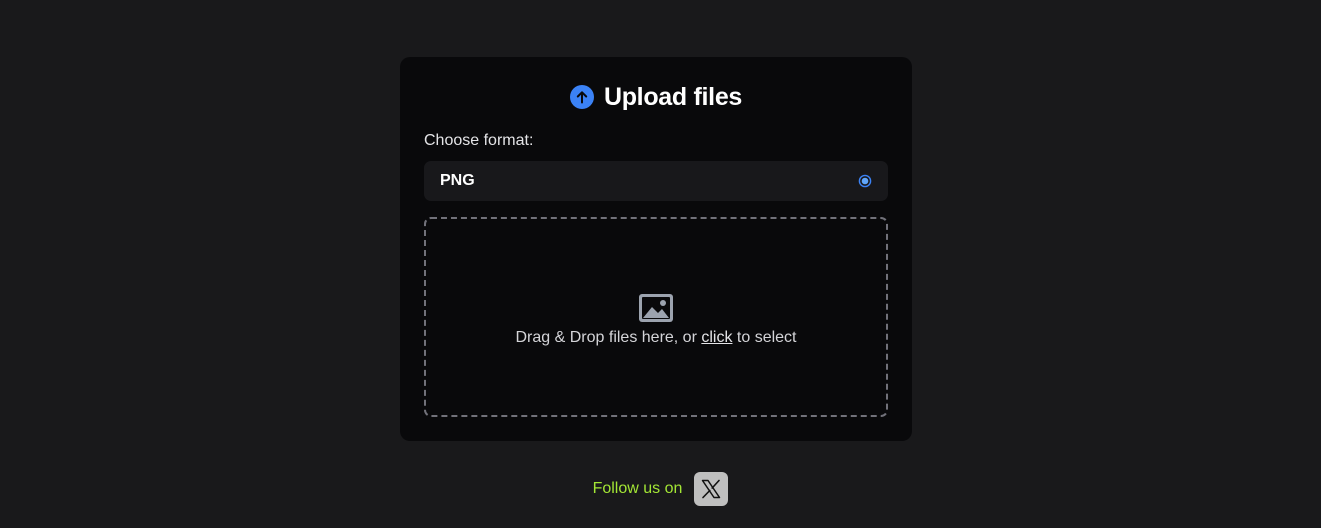 The width and height of the screenshot is (1321, 528). What do you see at coordinates (764, 337) in the screenshot?
I see `dropzone-text-after: to select` at bounding box center [764, 337].